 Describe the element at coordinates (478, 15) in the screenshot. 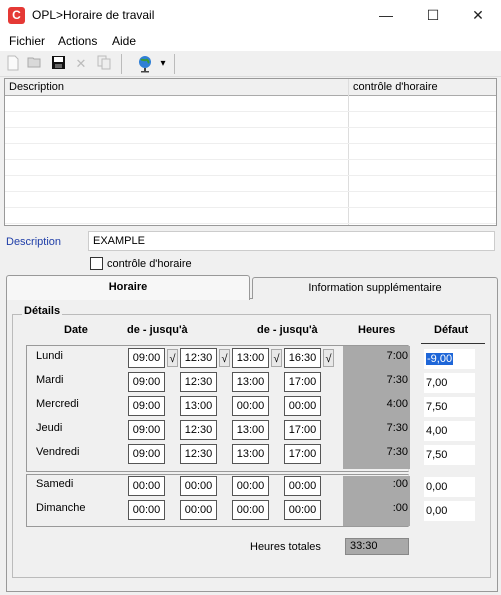

I see `close-button: ✕` at that location.